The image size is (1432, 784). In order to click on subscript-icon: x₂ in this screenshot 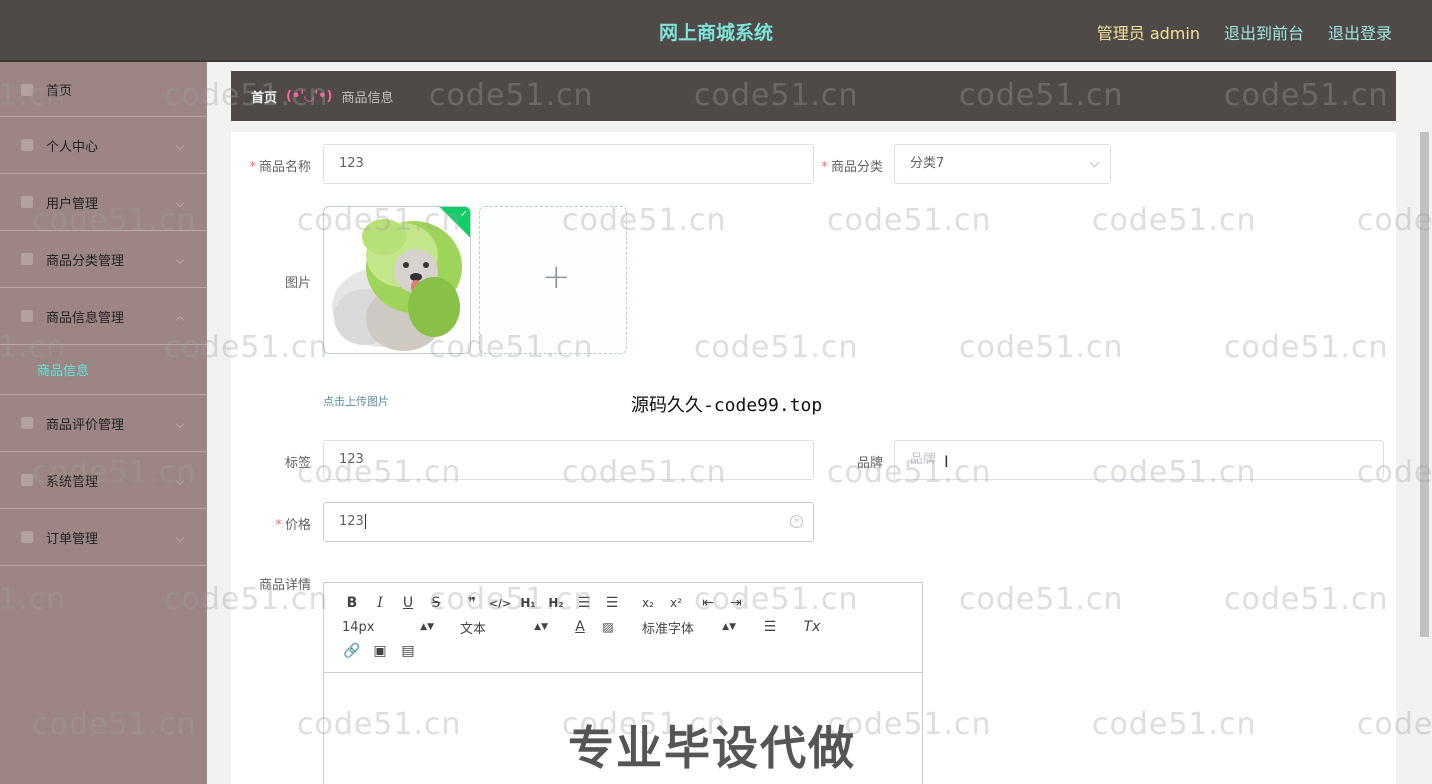, I will do `click(648, 603)`.